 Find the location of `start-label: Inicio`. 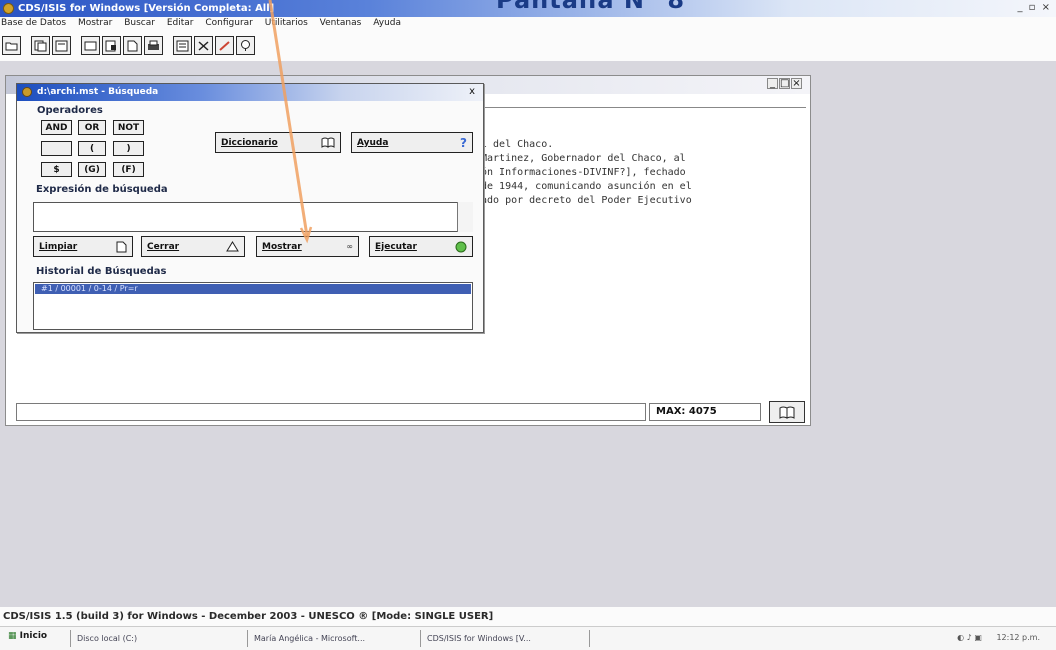

start-label: Inicio is located at coordinates (33, 636).